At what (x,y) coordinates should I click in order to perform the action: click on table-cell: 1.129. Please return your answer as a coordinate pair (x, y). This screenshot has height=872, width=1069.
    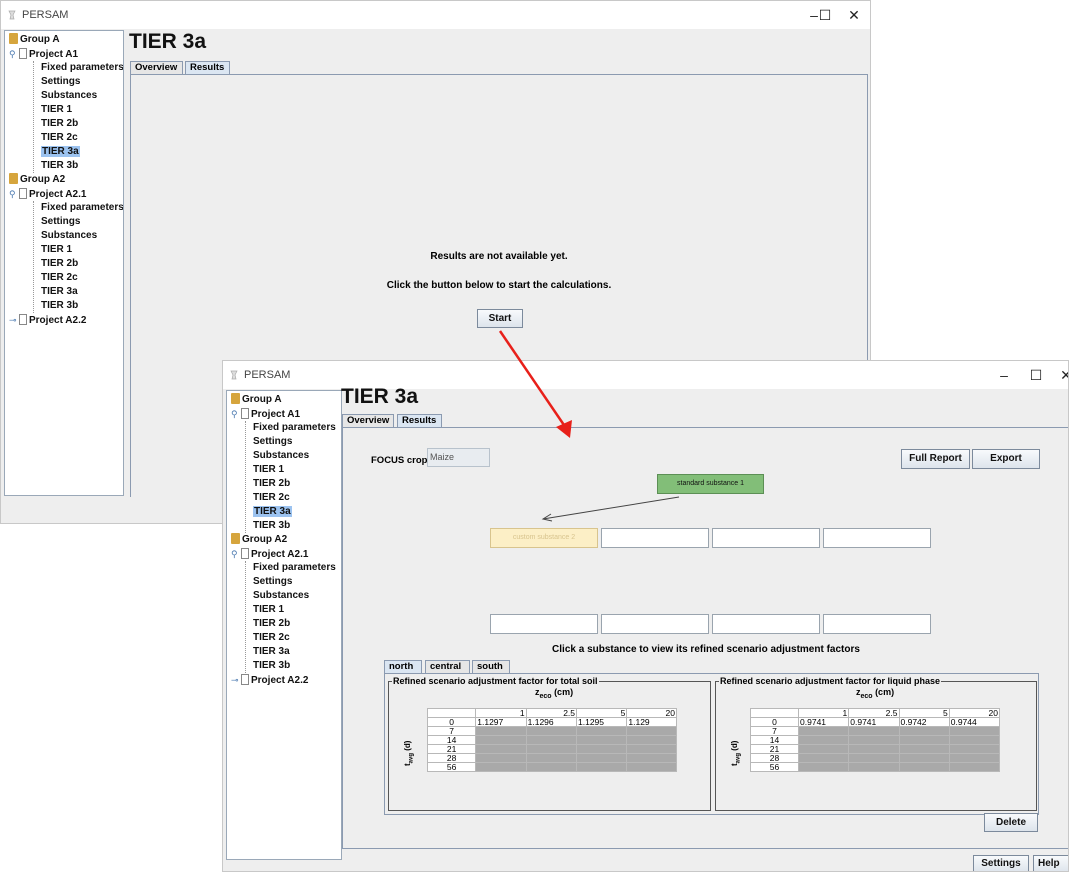
    Looking at the image, I should click on (651, 722).